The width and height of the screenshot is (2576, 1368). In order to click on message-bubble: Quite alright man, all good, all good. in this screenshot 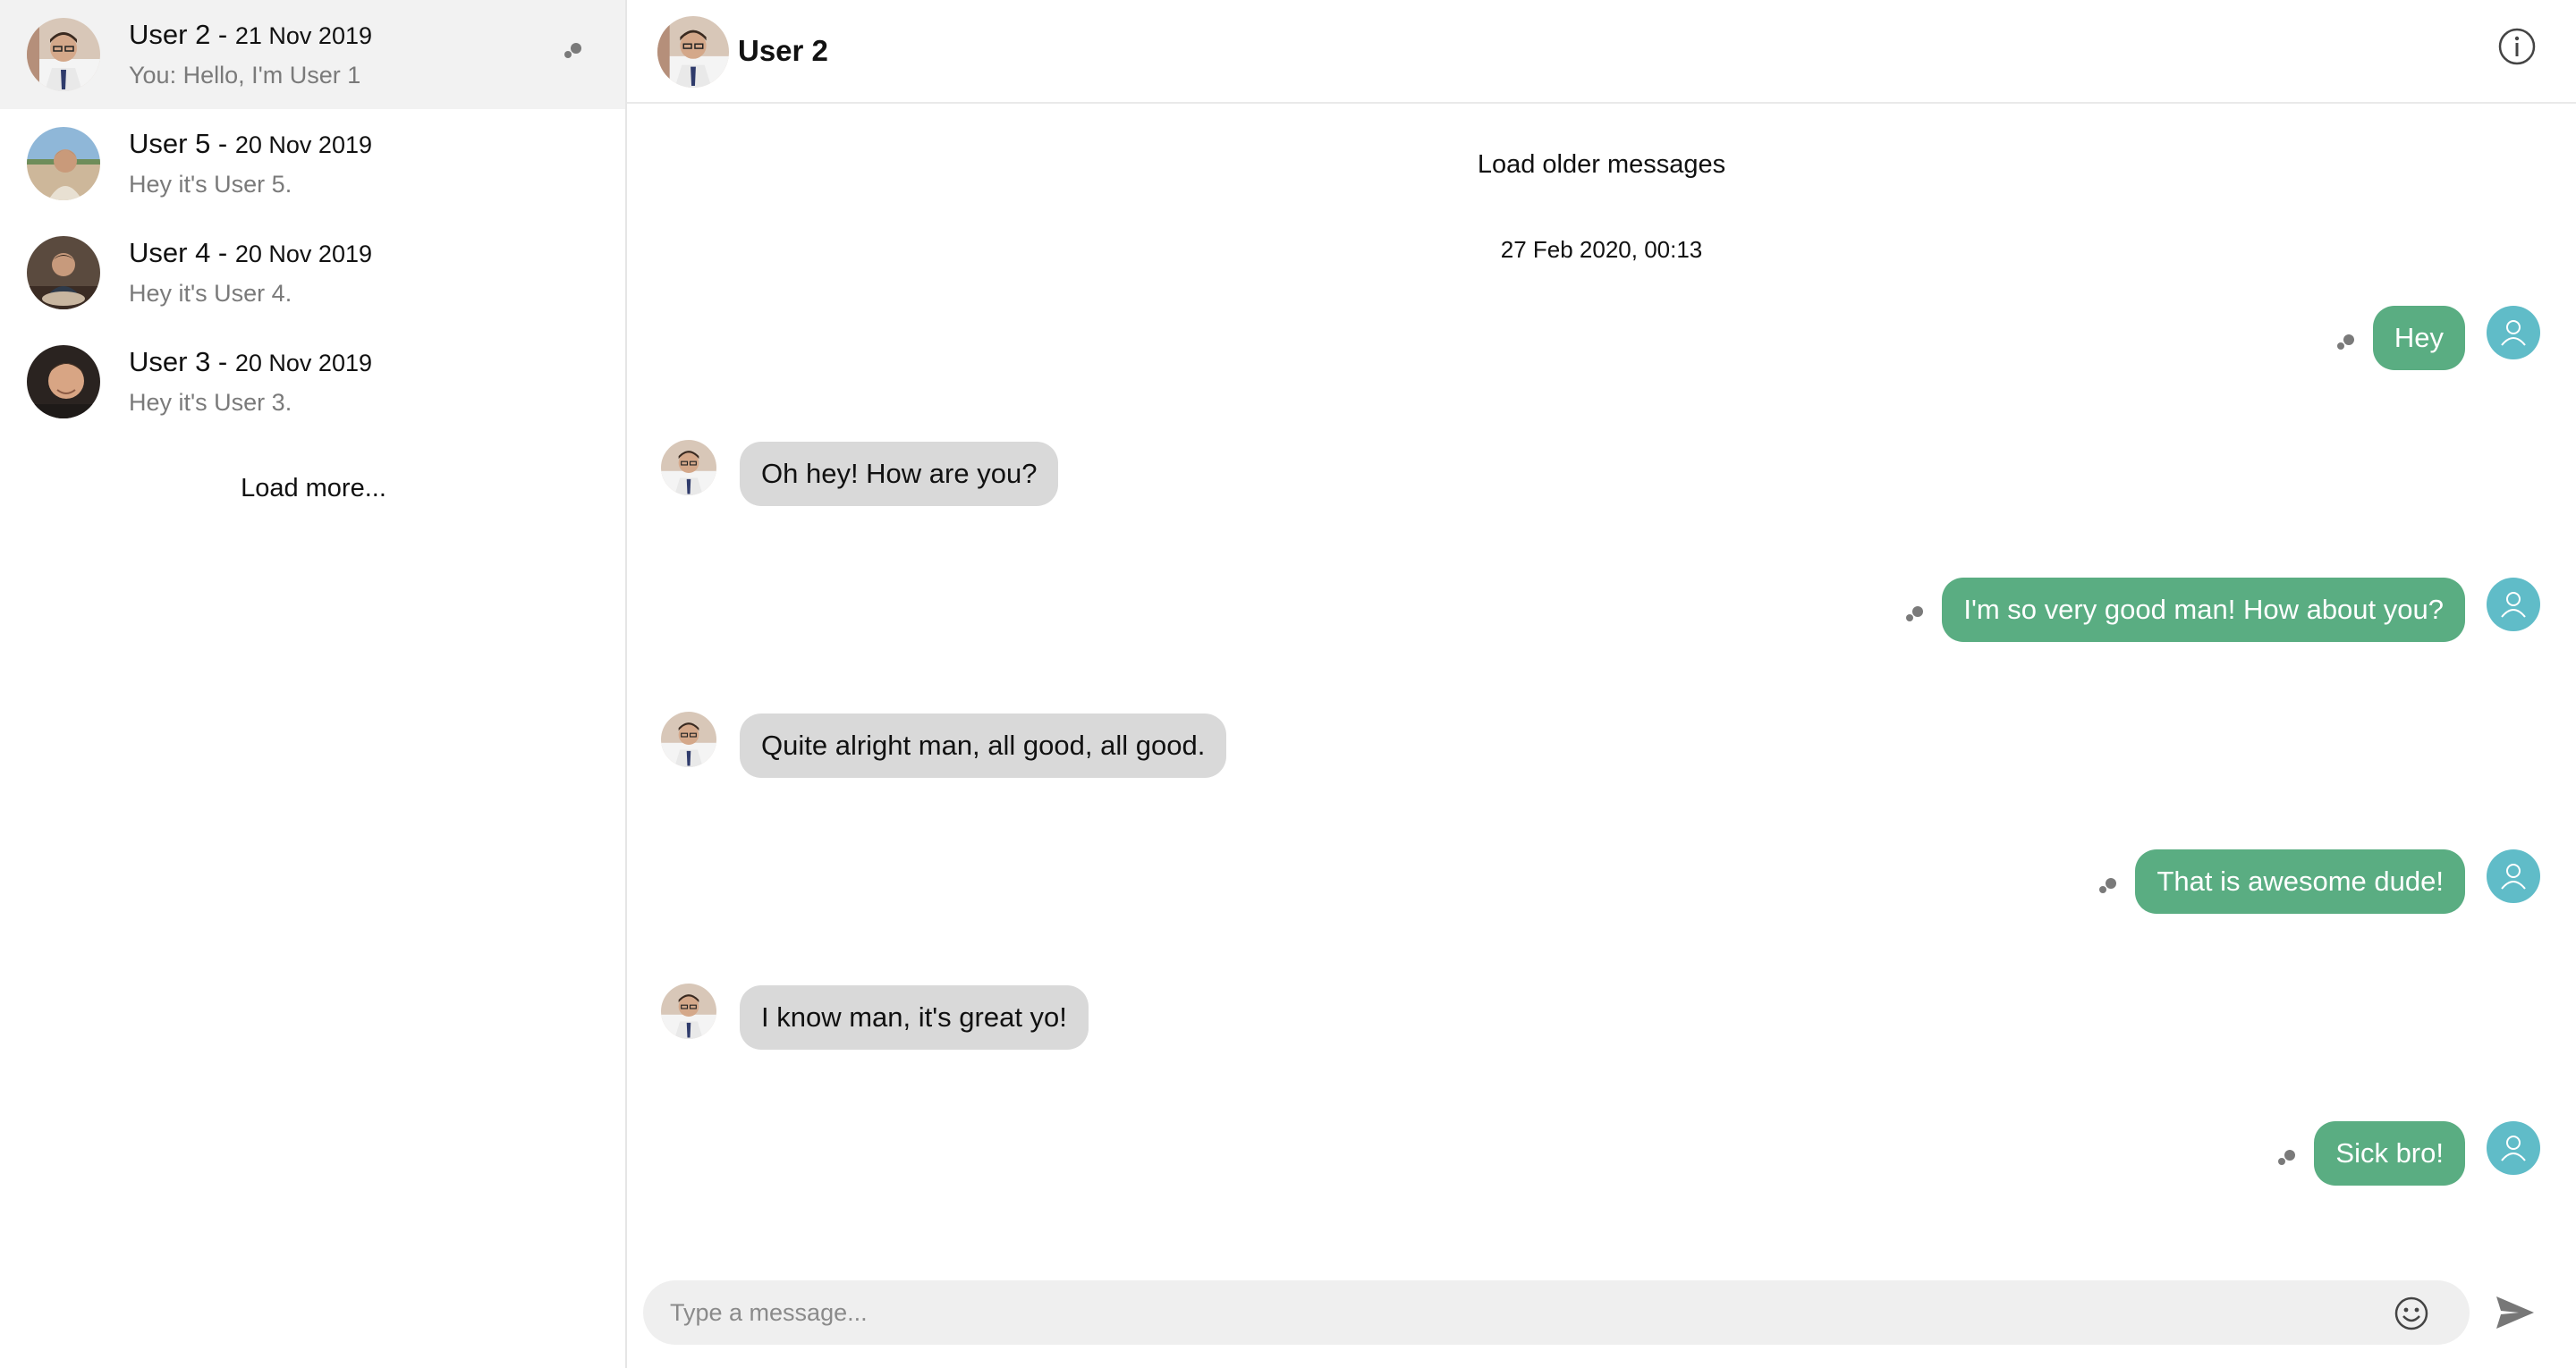, I will do `click(983, 746)`.